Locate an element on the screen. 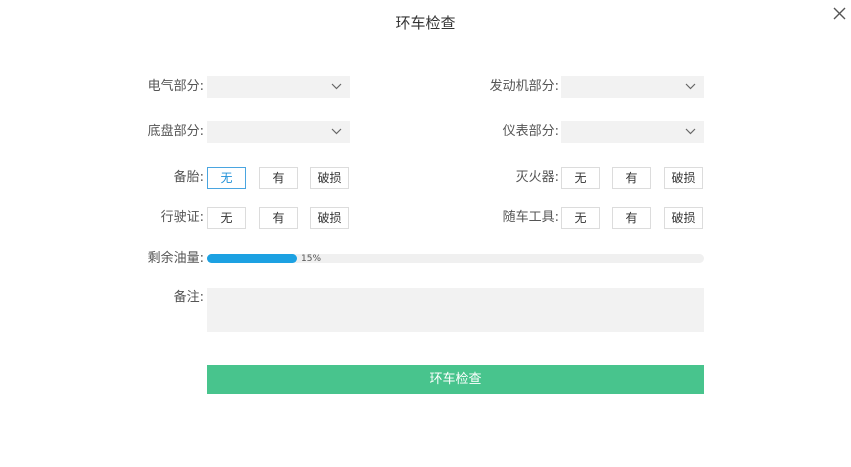  extinguisher-option-none: 无 is located at coordinates (580, 178).